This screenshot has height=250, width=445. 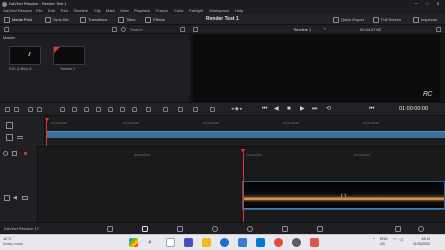 I want to click on menu-edit: Edit, so click(x=51, y=11).